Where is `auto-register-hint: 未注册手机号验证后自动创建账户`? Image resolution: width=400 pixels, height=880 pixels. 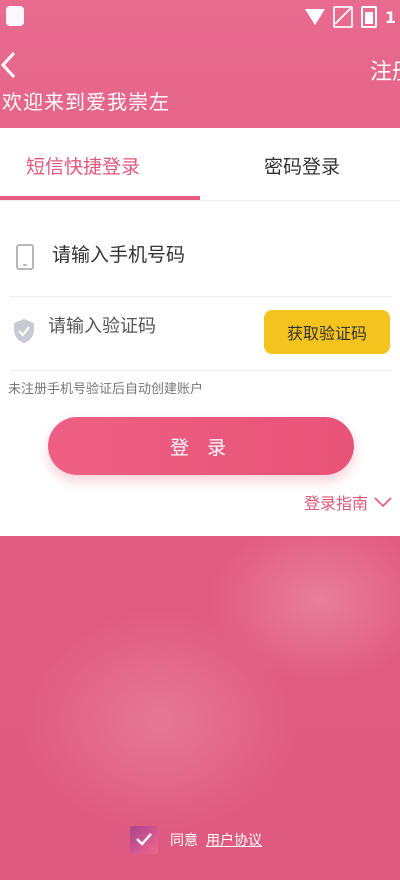 auto-register-hint: 未注册手机号验证后自动创建账户 is located at coordinates (106, 389).